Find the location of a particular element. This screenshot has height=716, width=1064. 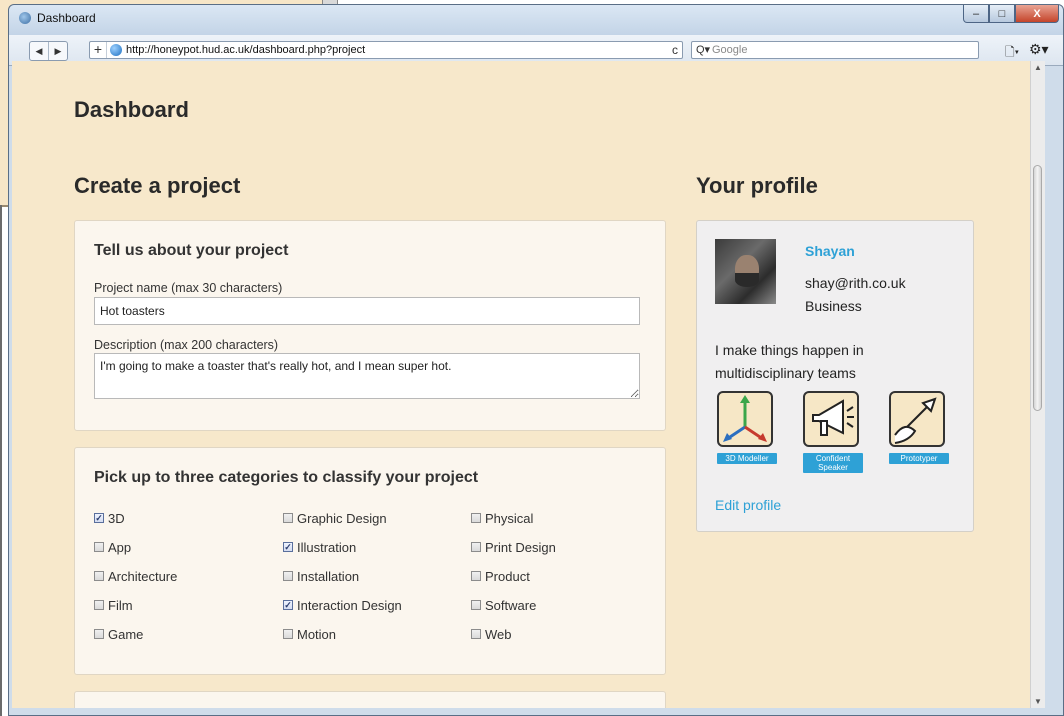

search-icon: Q▾ is located at coordinates (703, 49).